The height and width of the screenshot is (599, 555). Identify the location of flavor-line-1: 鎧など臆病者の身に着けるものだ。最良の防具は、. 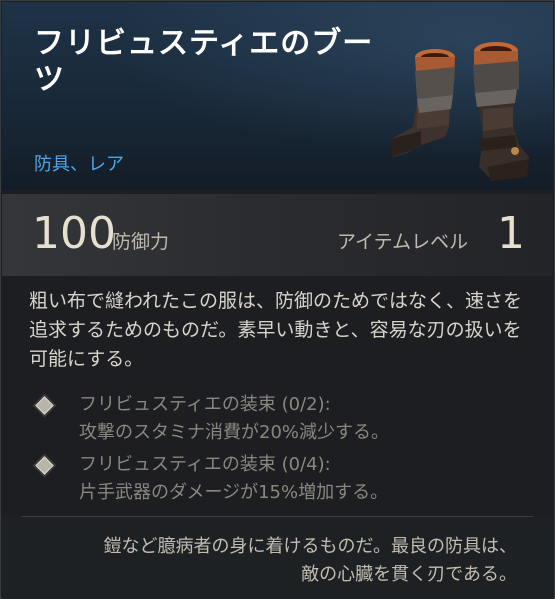
(310, 546).